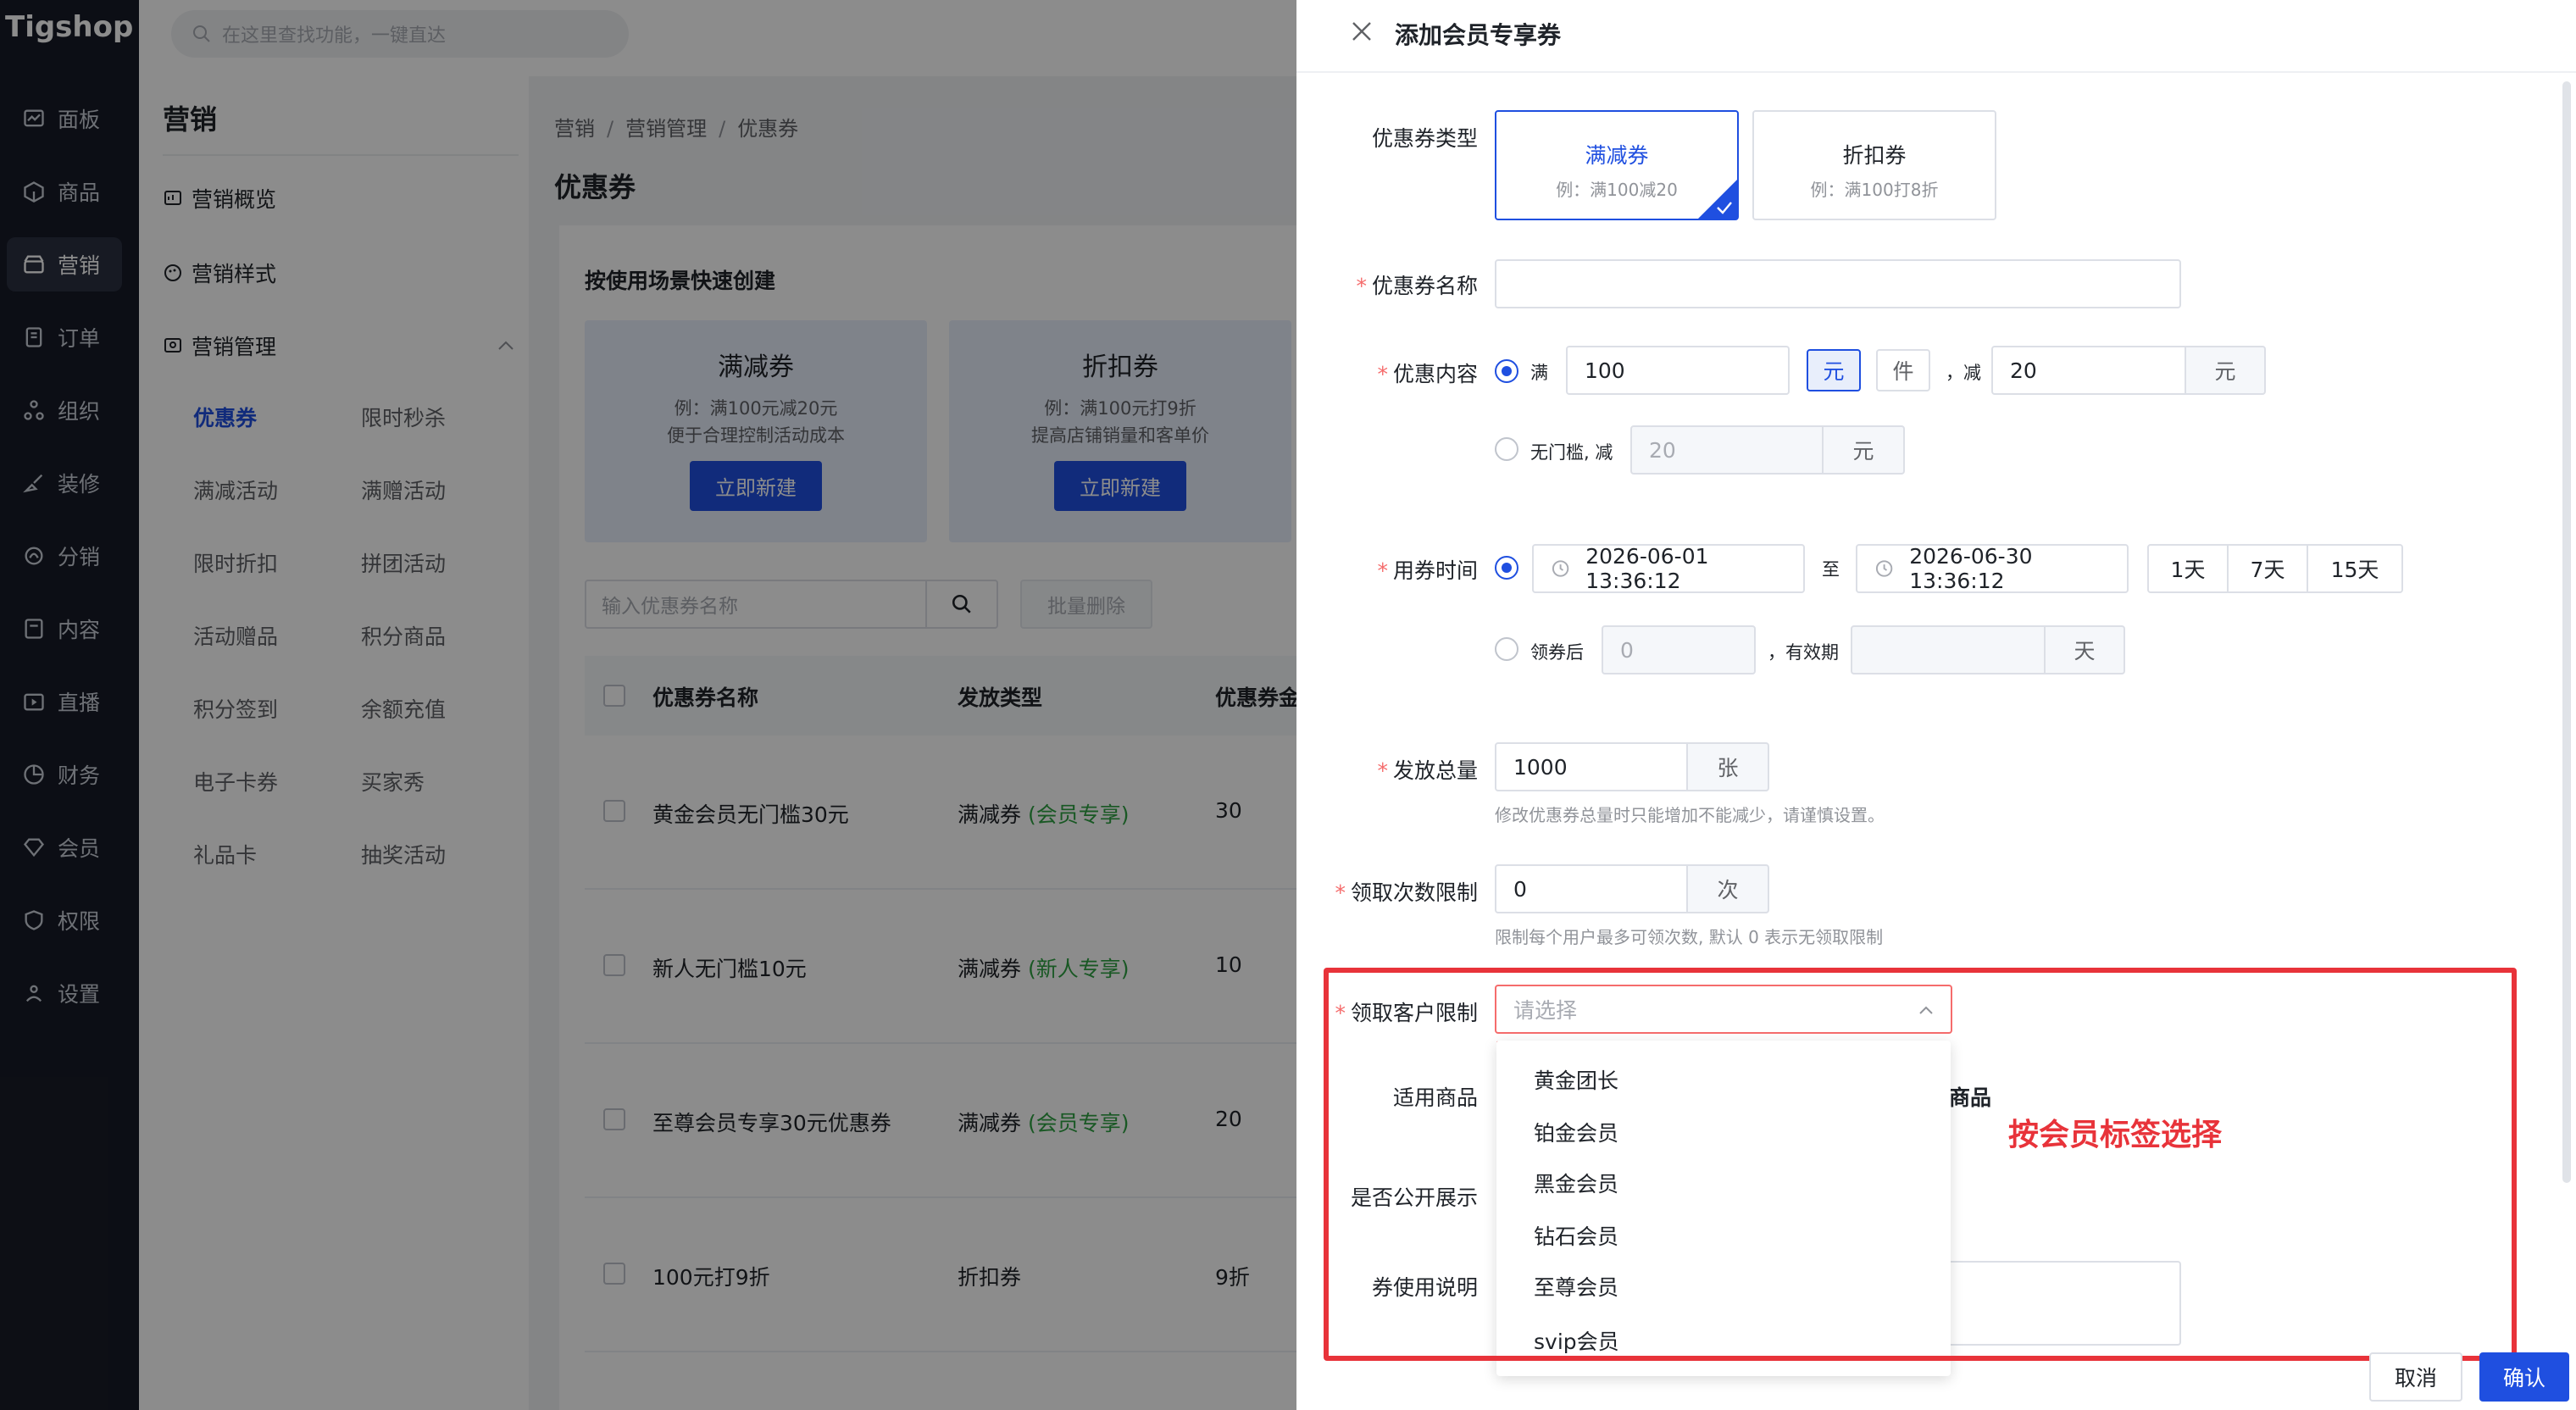 Image resolution: width=2576 pixels, height=1410 pixels. I want to click on quick-time-1day: 1天, so click(2188, 568).